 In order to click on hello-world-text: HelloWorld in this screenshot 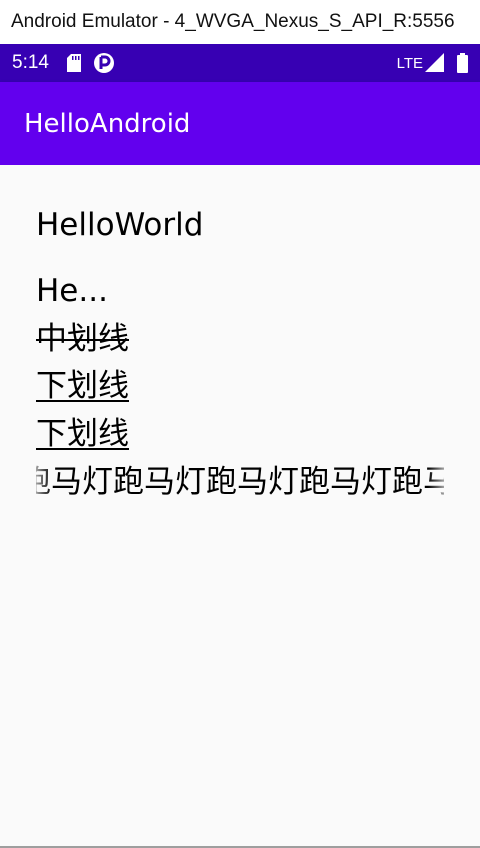, I will do `click(120, 225)`.